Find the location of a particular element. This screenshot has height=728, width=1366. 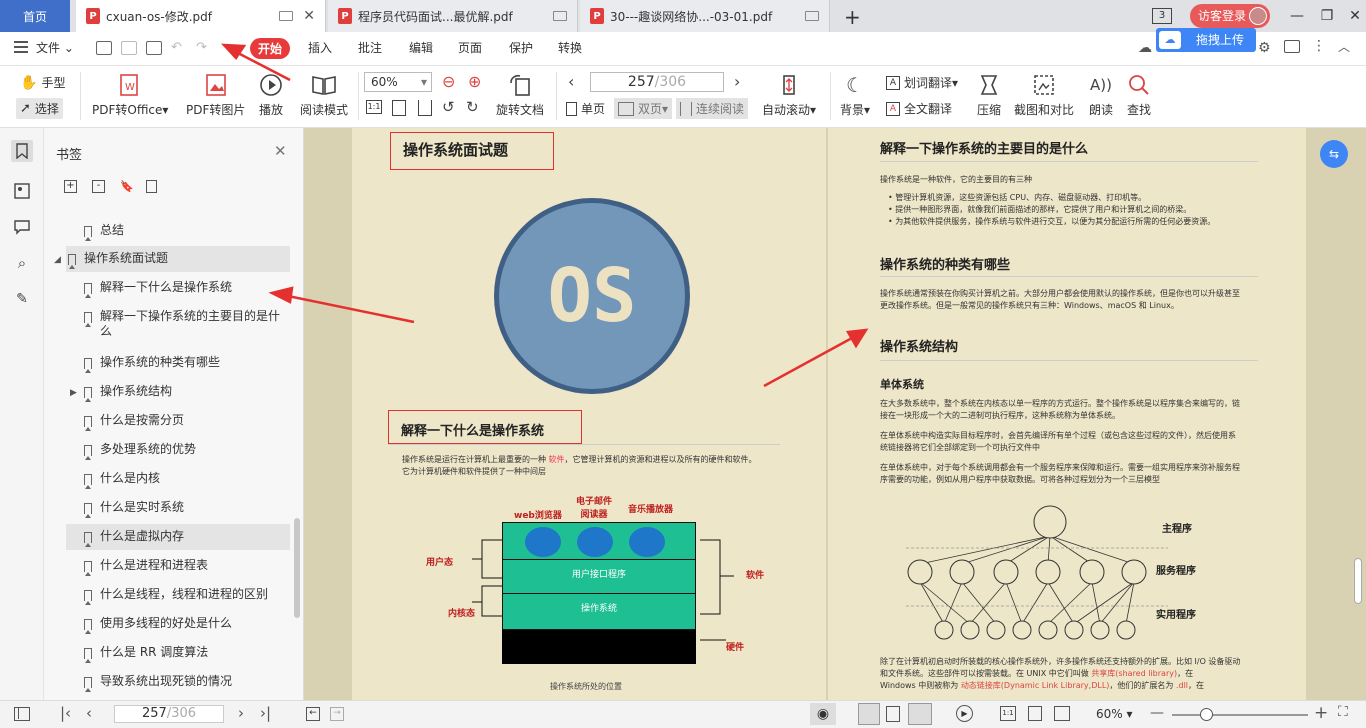

toggle-sidebar-icon is located at coordinates (22, 714).